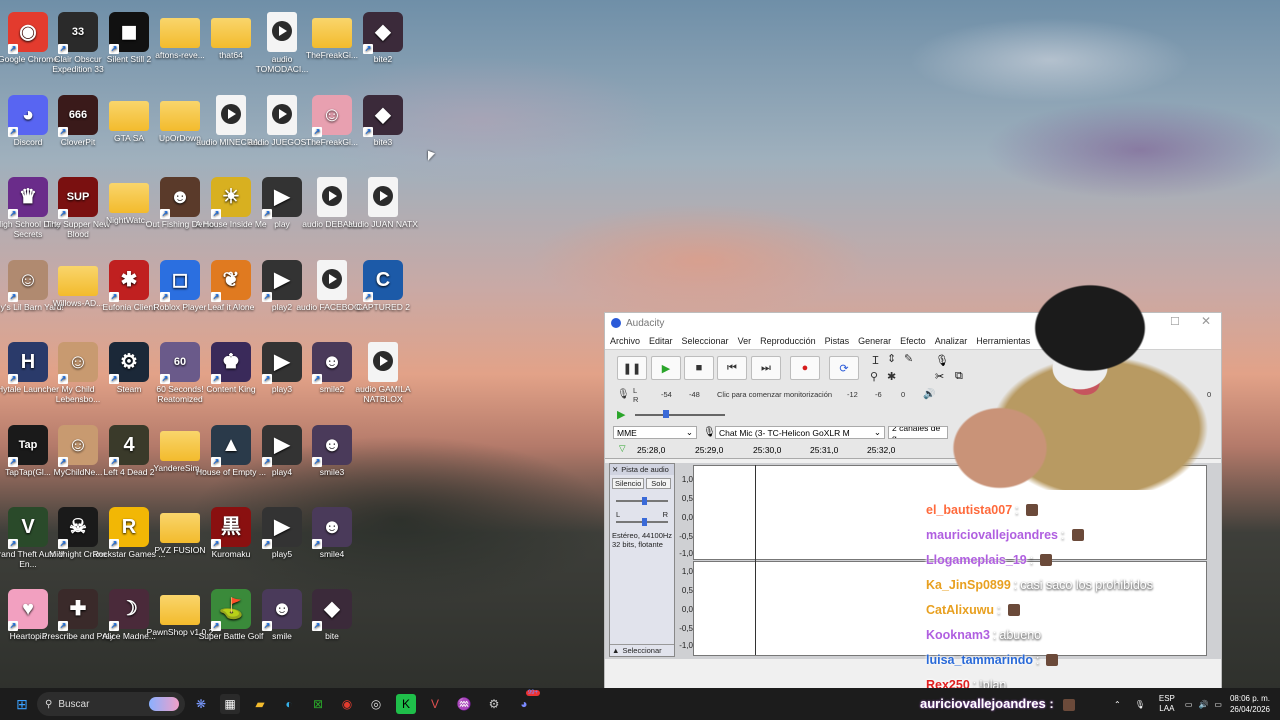 Image resolution: width=1280 pixels, height=720 pixels. What do you see at coordinates (895, 377) in the screenshot?
I see `multi-tool-icon: ✱` at bounding box center [895, 377].